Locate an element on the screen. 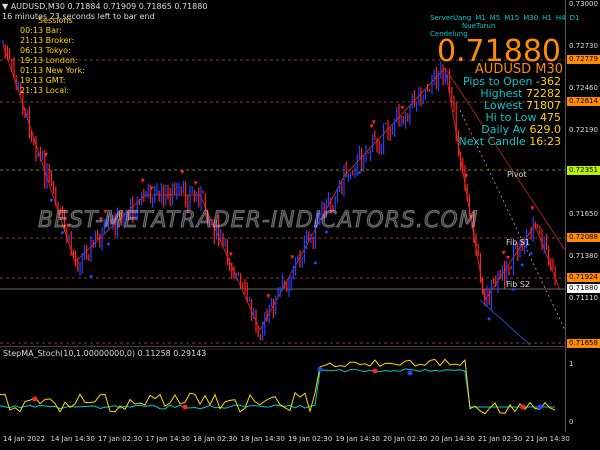  price-tick: 0.72190 is located at coordinates (583, 130).